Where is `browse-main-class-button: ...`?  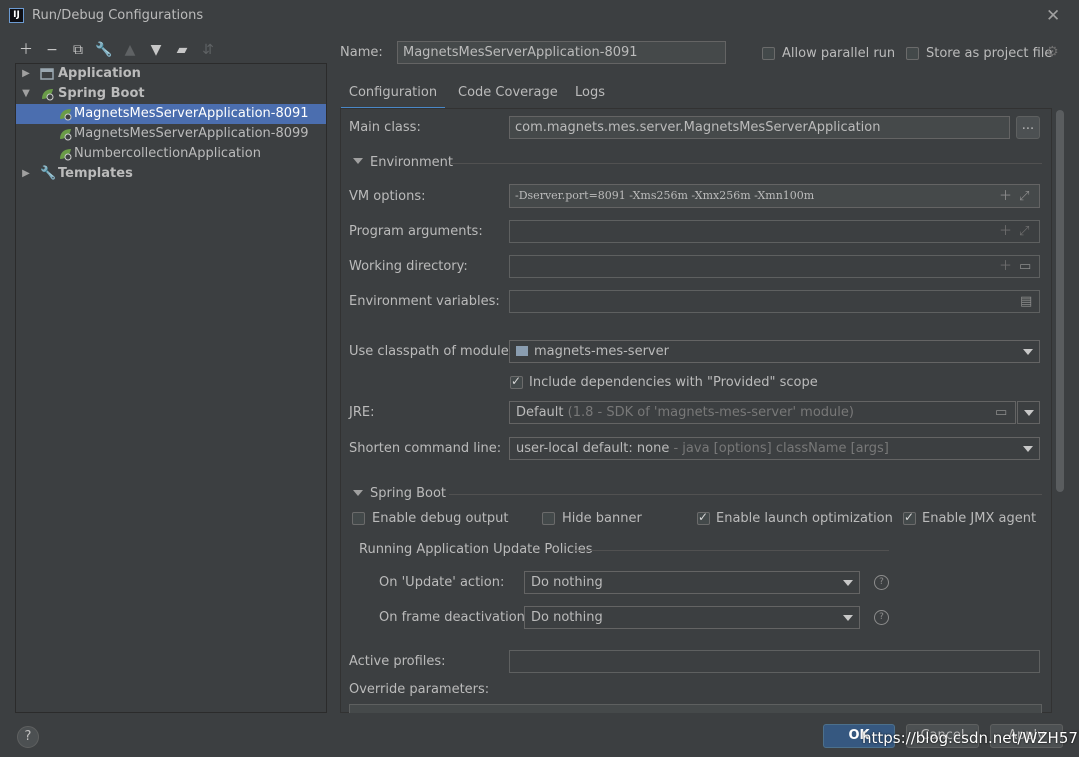
browse-main-class-button: ... is located at coordinates (1028, 127).